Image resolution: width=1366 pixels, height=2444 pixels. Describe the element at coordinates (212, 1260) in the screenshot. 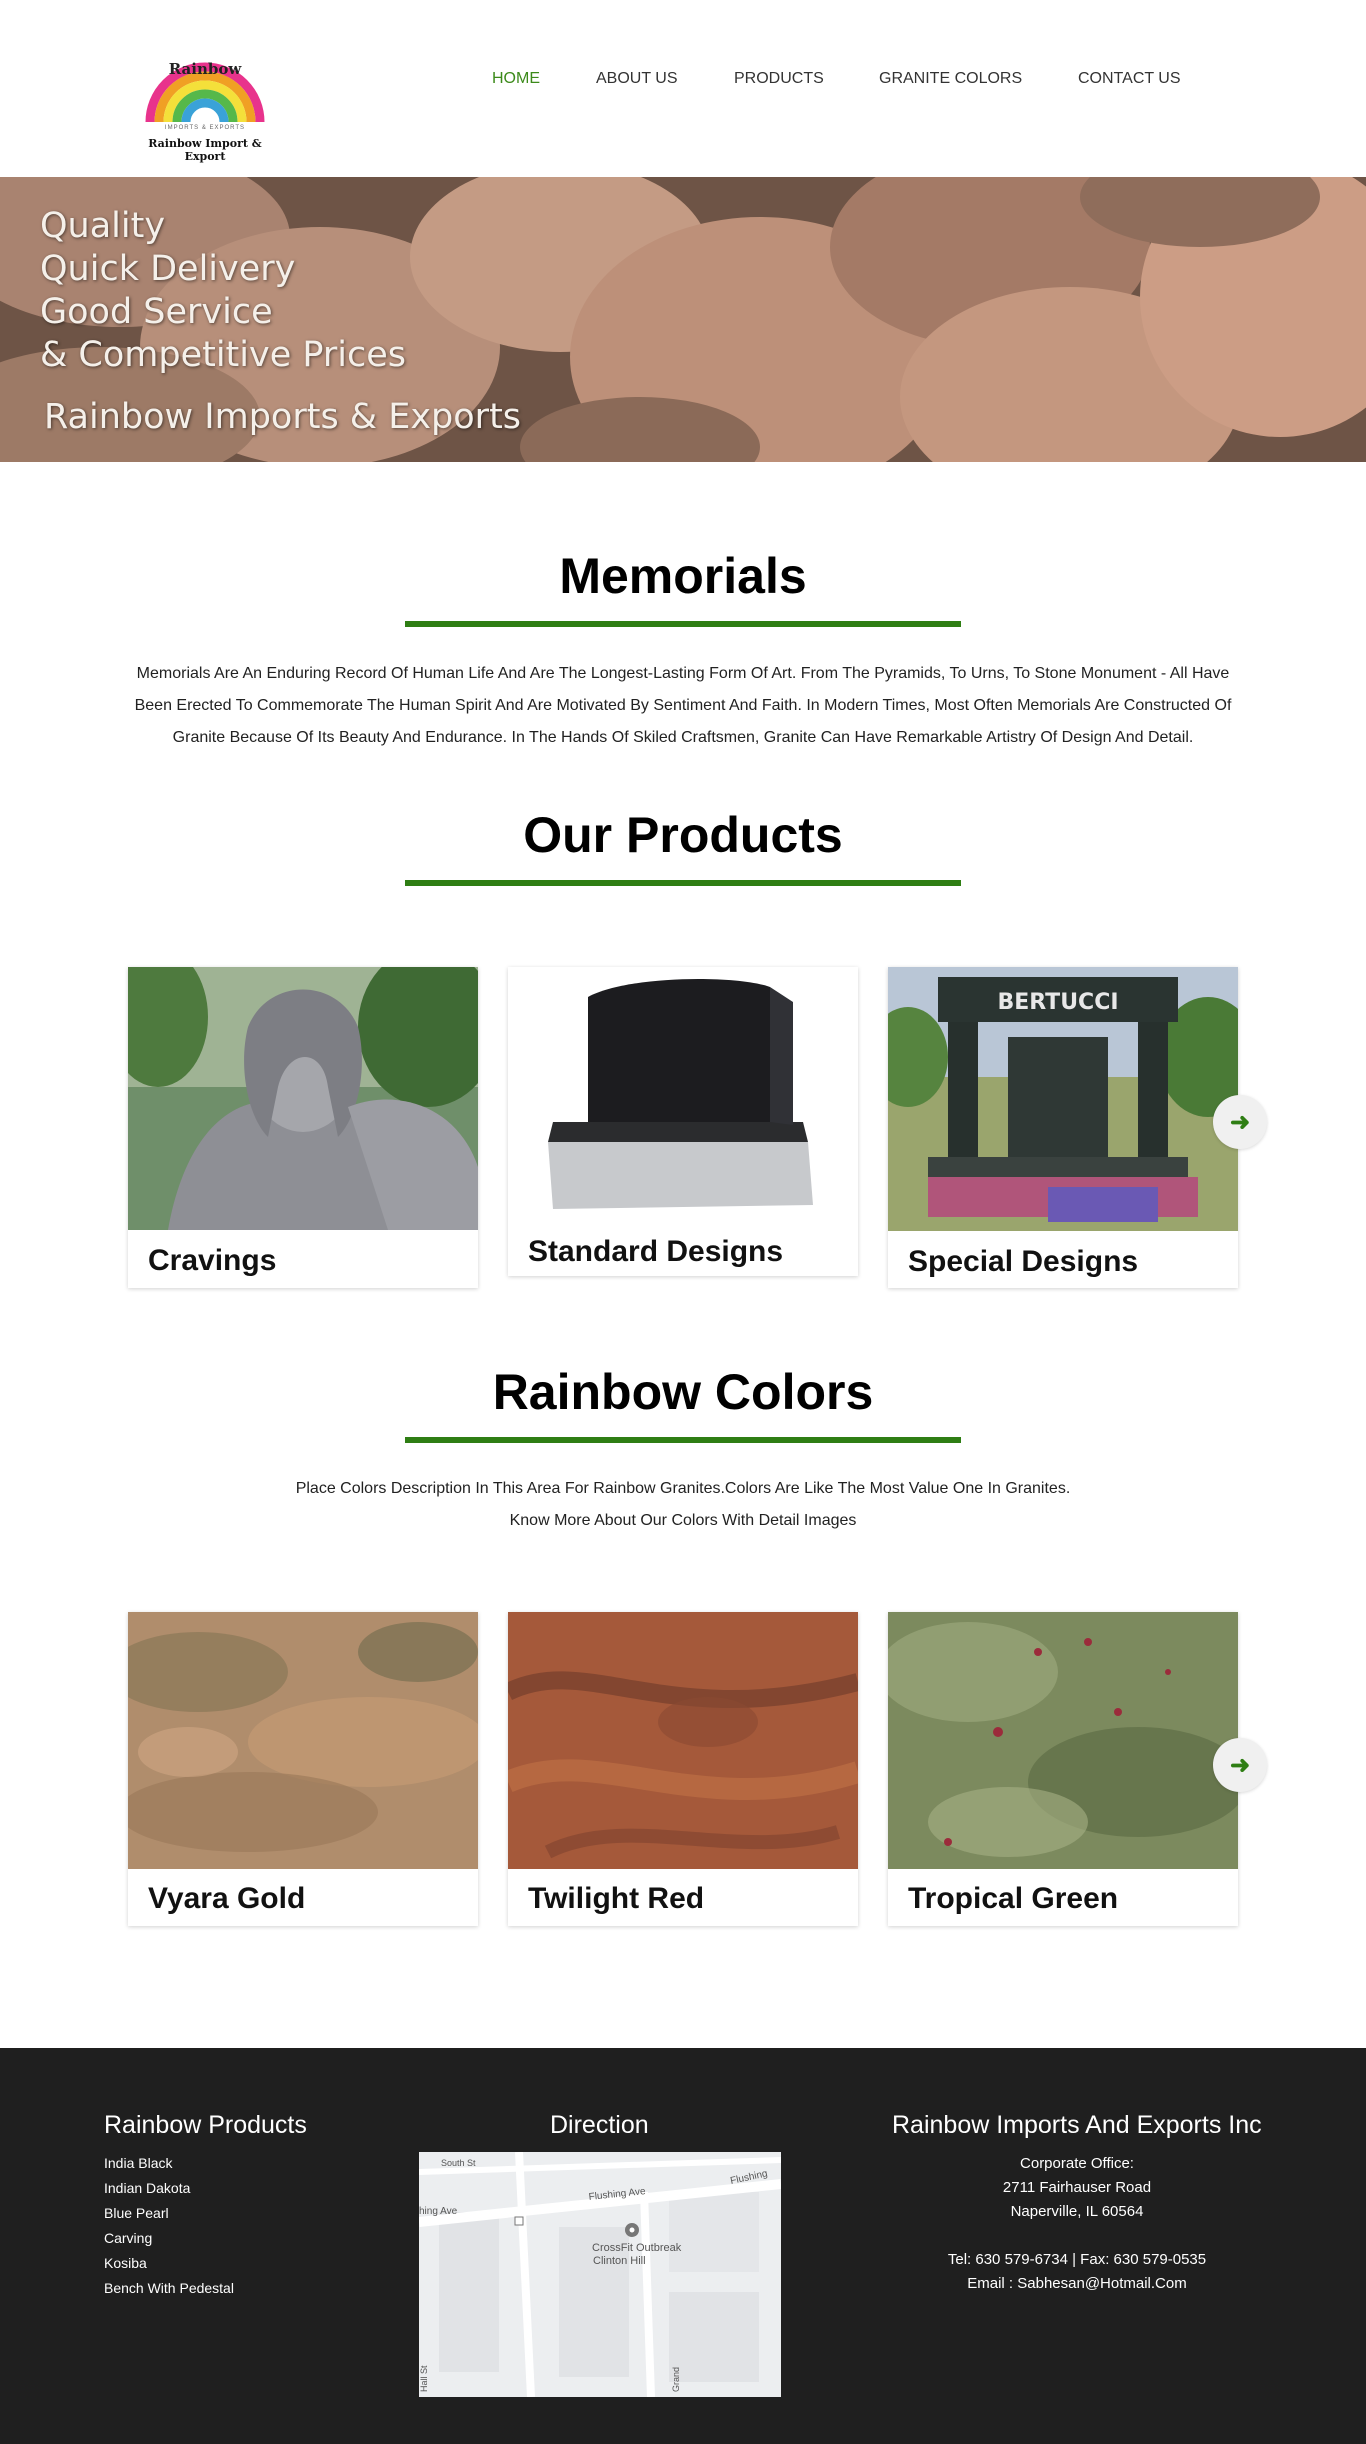

I see `product-label: Cravings` at that location.